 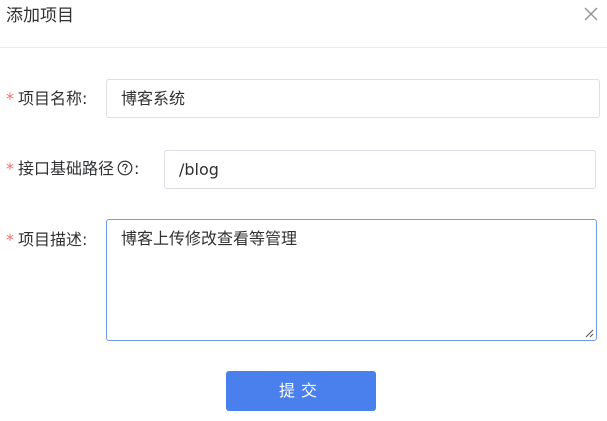 What do you see at coordinates (199, 169) in the screenshot?
I see `base-path-value: /blog` at bounding box center [199, 169].